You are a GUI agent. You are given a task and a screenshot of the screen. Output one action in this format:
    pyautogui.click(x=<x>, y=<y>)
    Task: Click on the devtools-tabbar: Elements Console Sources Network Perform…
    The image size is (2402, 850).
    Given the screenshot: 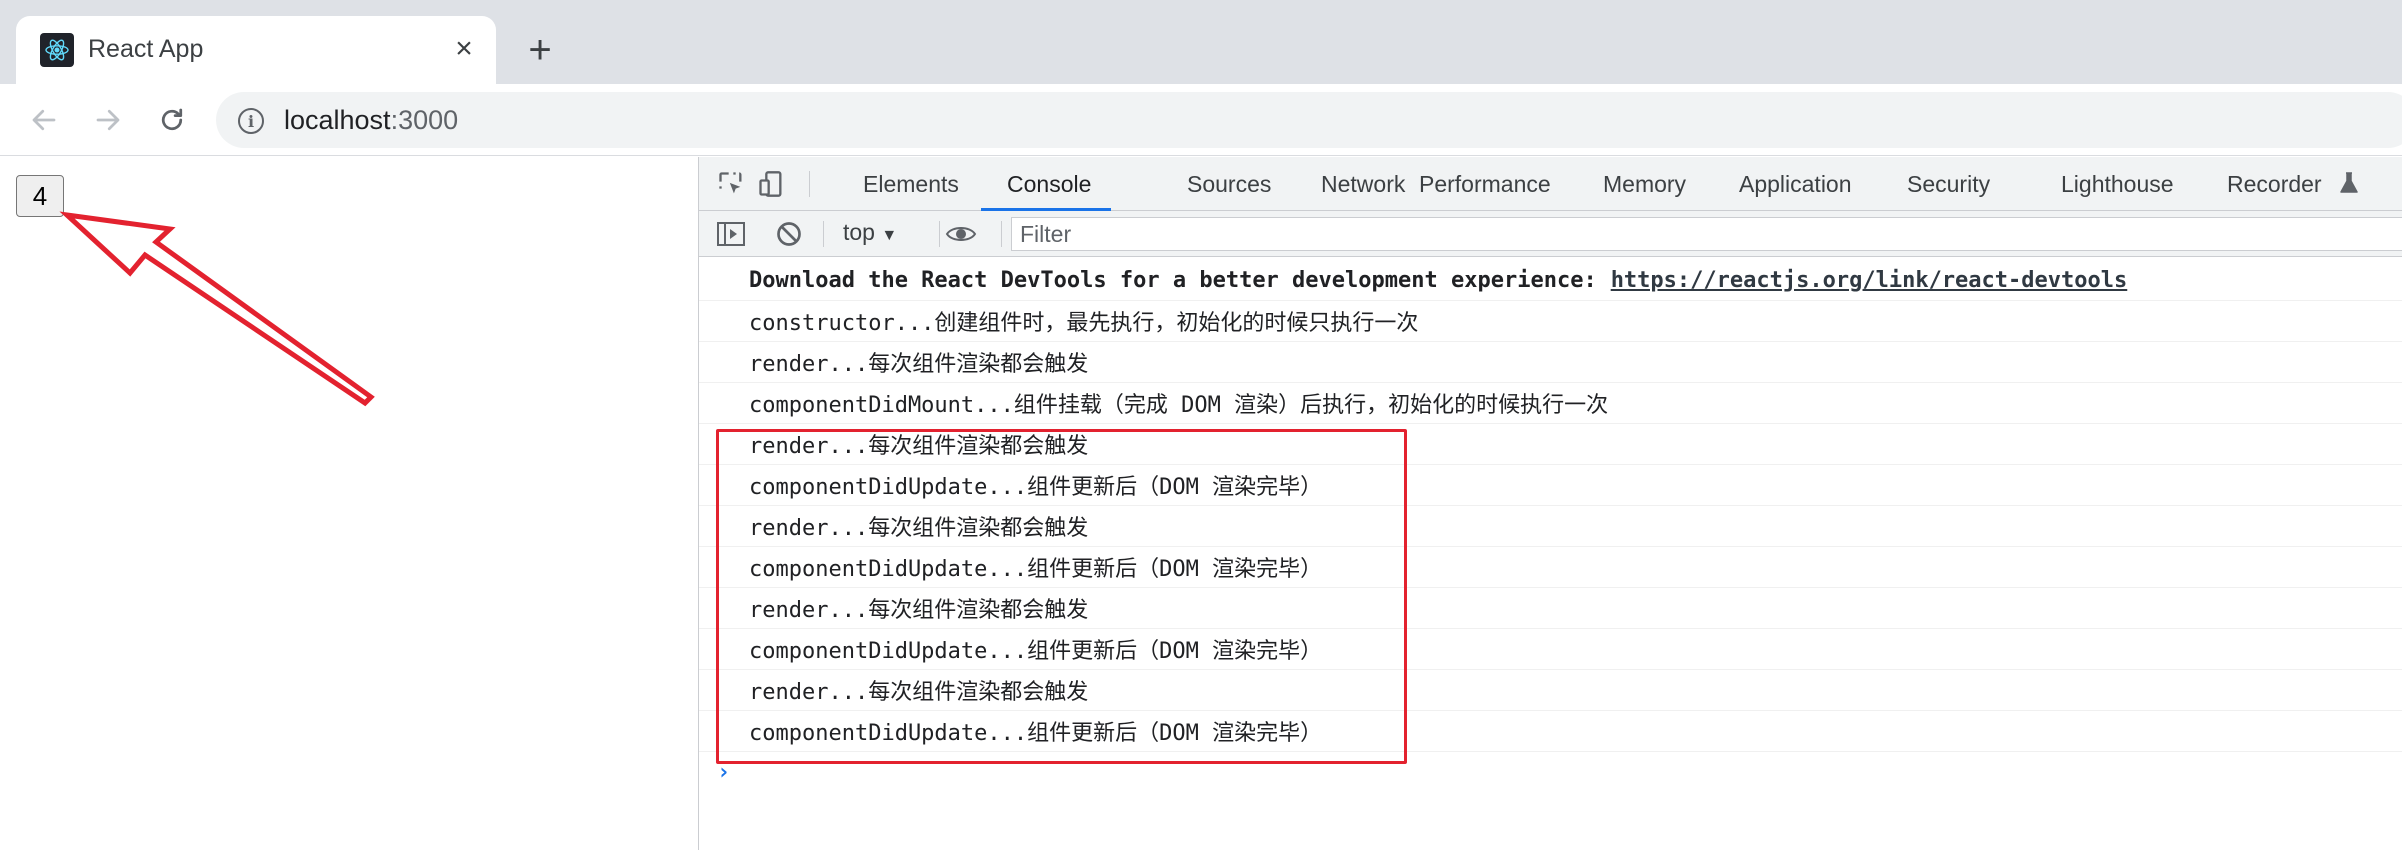 What is the action you would take?
    pyautogui.click(x=1550, y=184)
    